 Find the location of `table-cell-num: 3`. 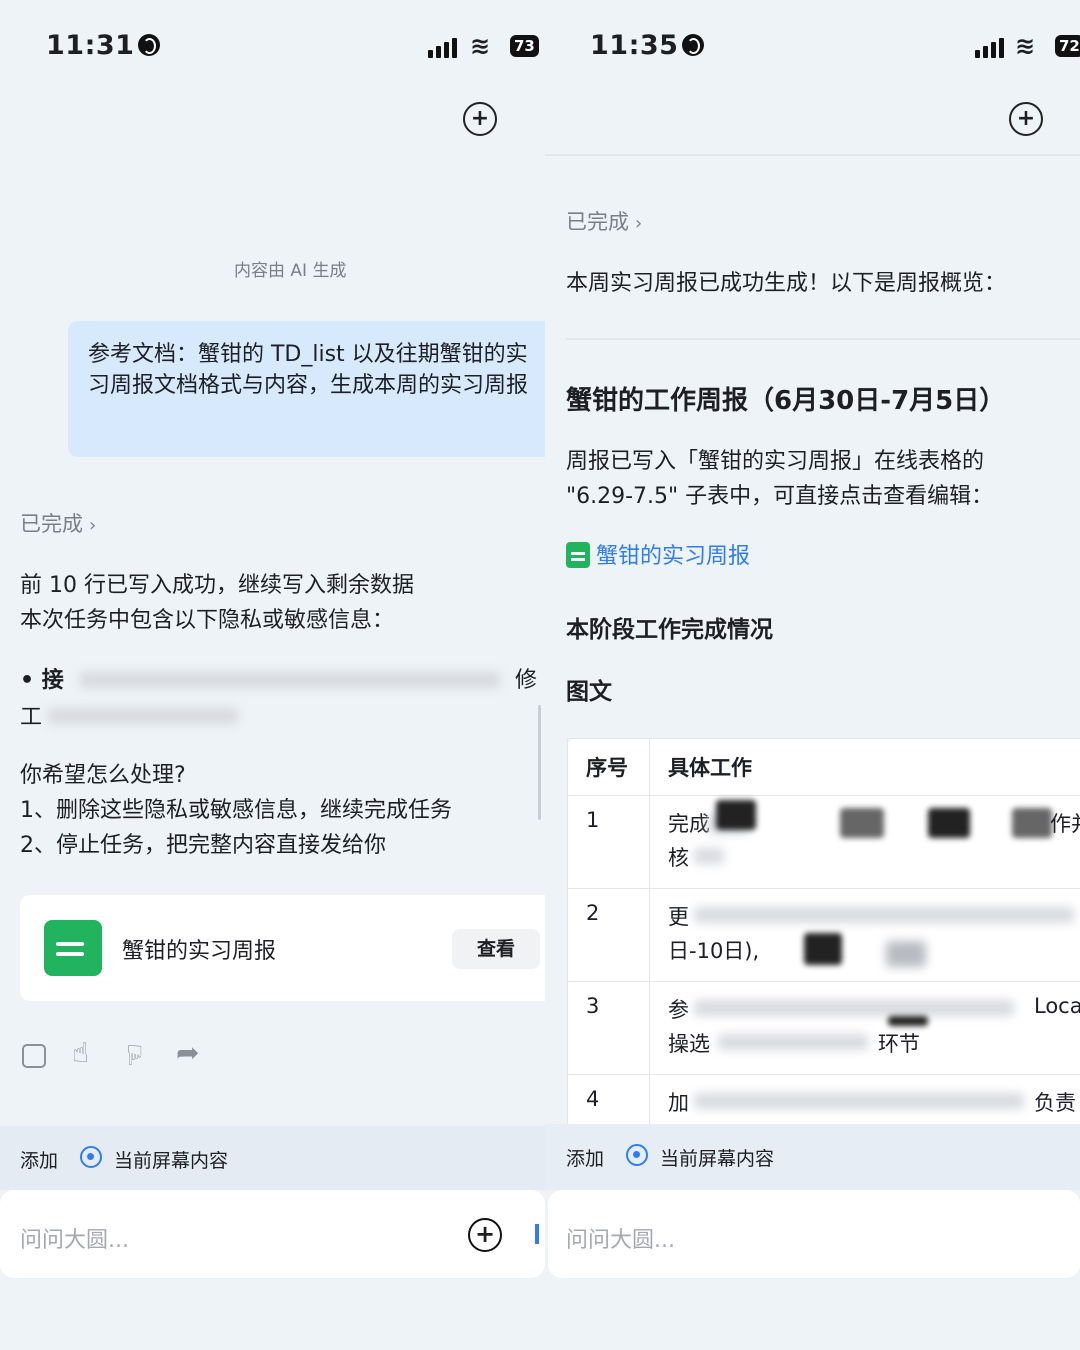

table-cell-num: 3 is located at coordinates (608, 1028).